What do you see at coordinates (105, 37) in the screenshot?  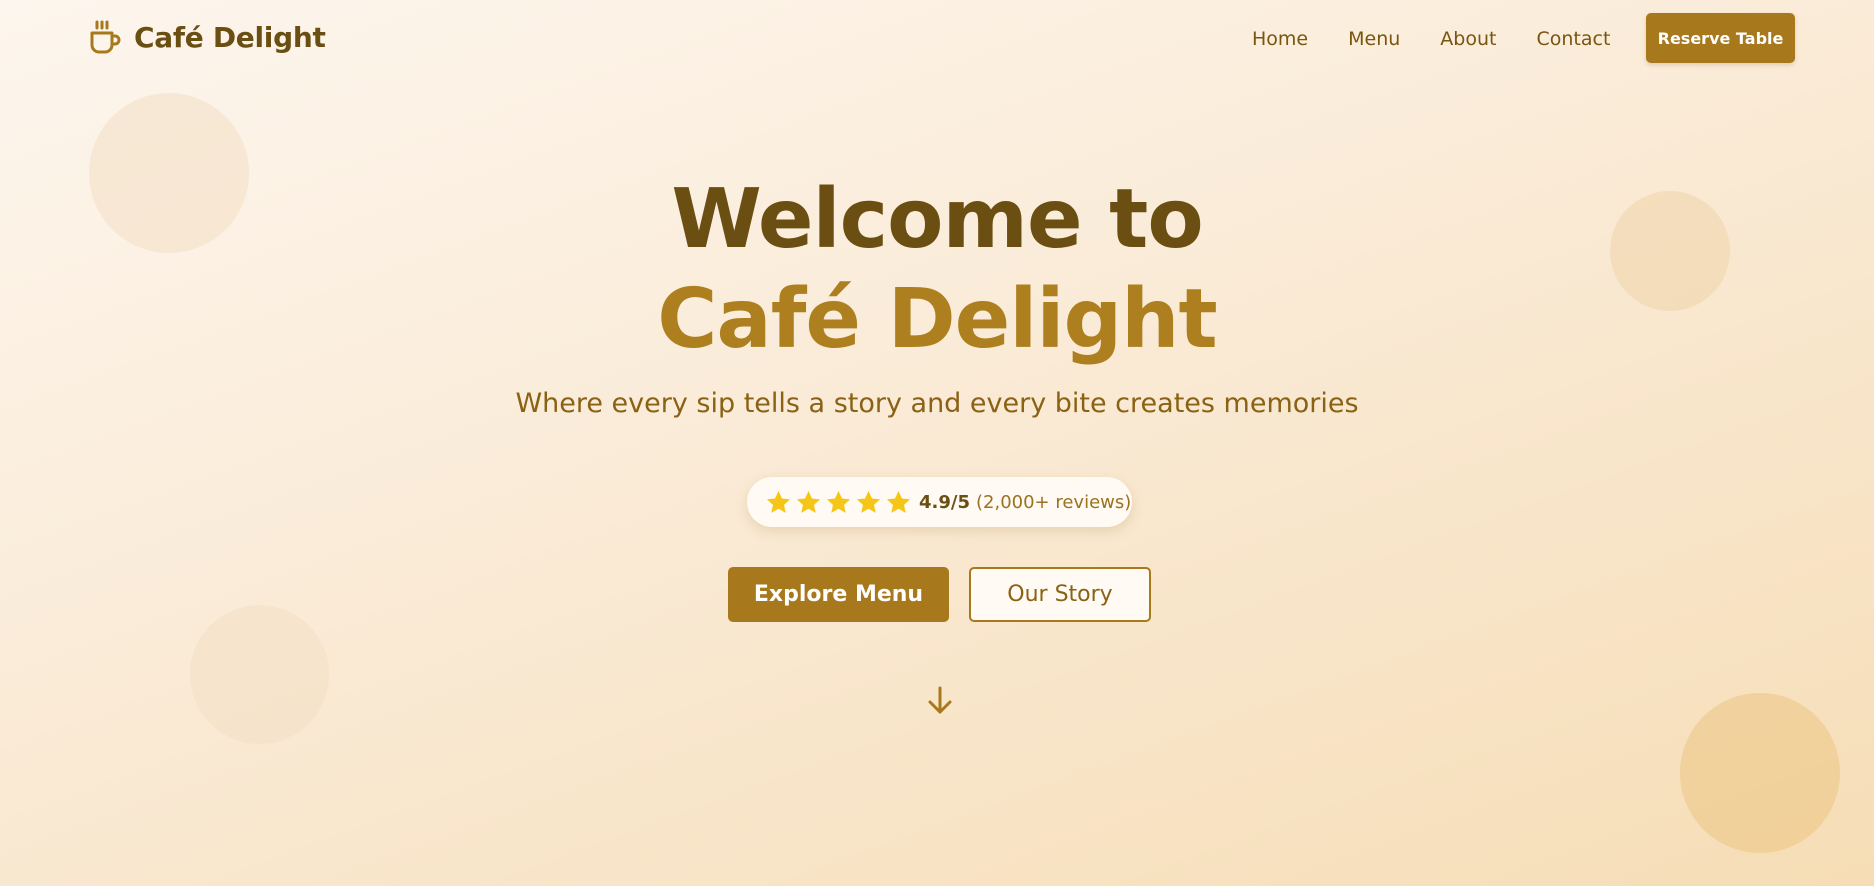 I see `coffee-cup-icon` at bounding box center [105, 37].